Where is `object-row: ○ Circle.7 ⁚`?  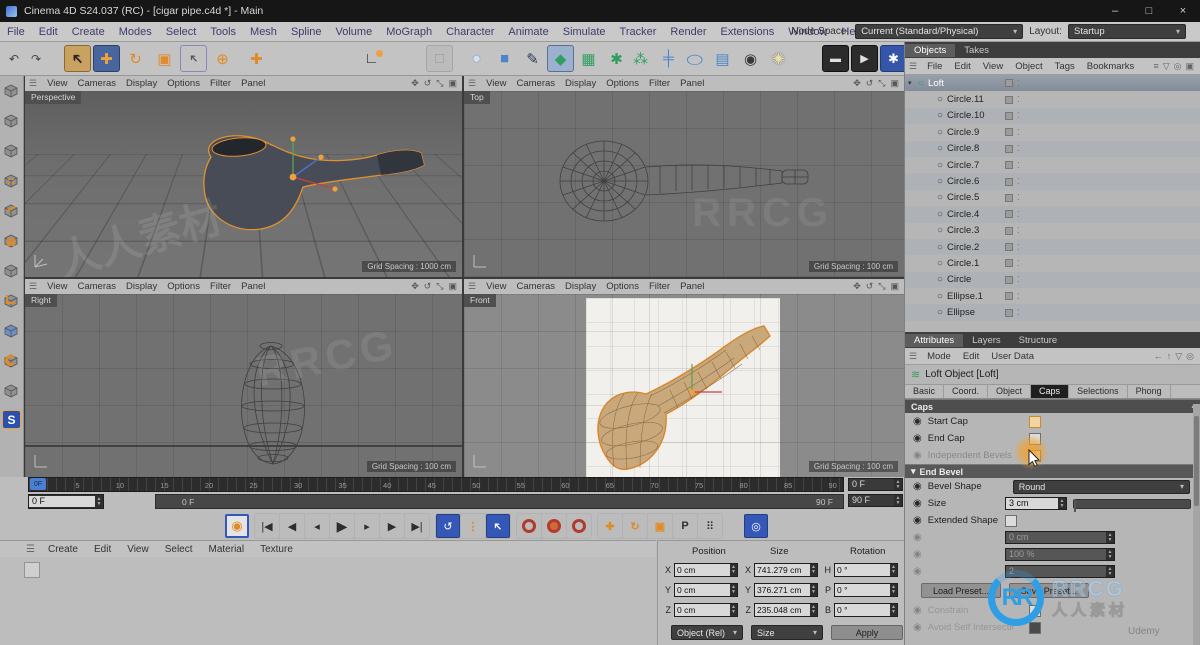 object-row: ○ Circle.7 ⁚ is located at coordinates (1052, 165).